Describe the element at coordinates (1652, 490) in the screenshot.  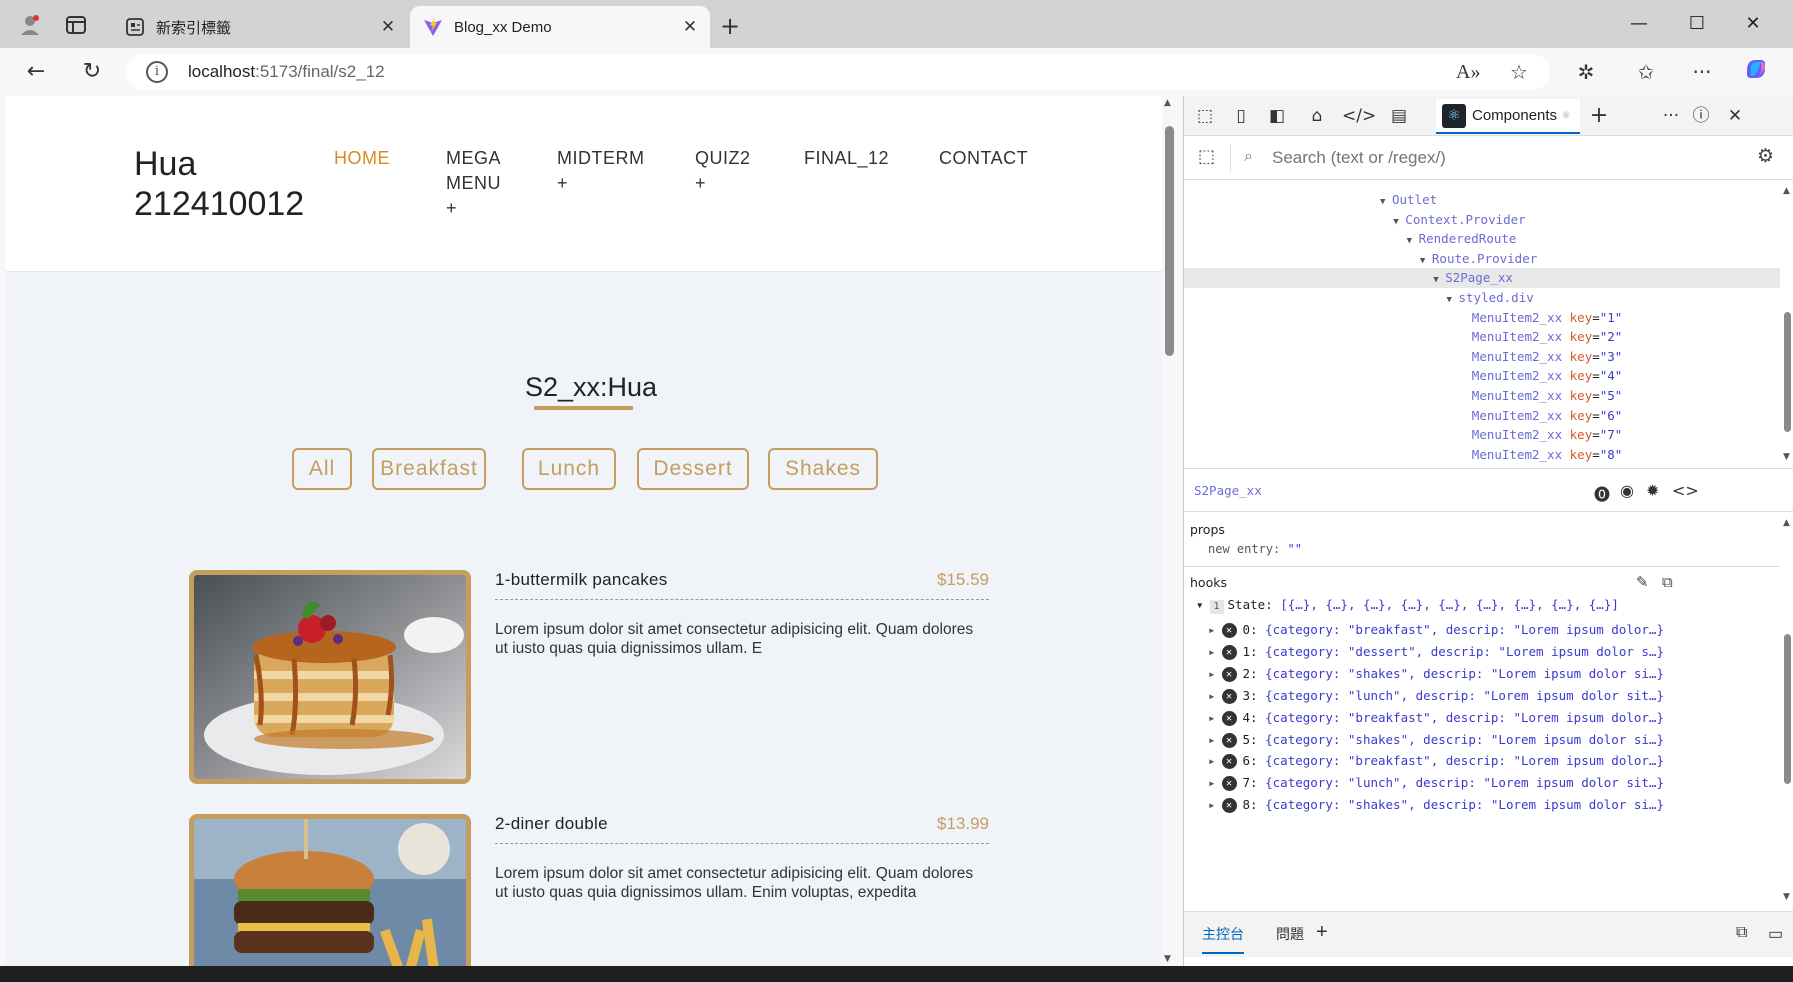
I see `log-bug-icon: ✹` at that location.